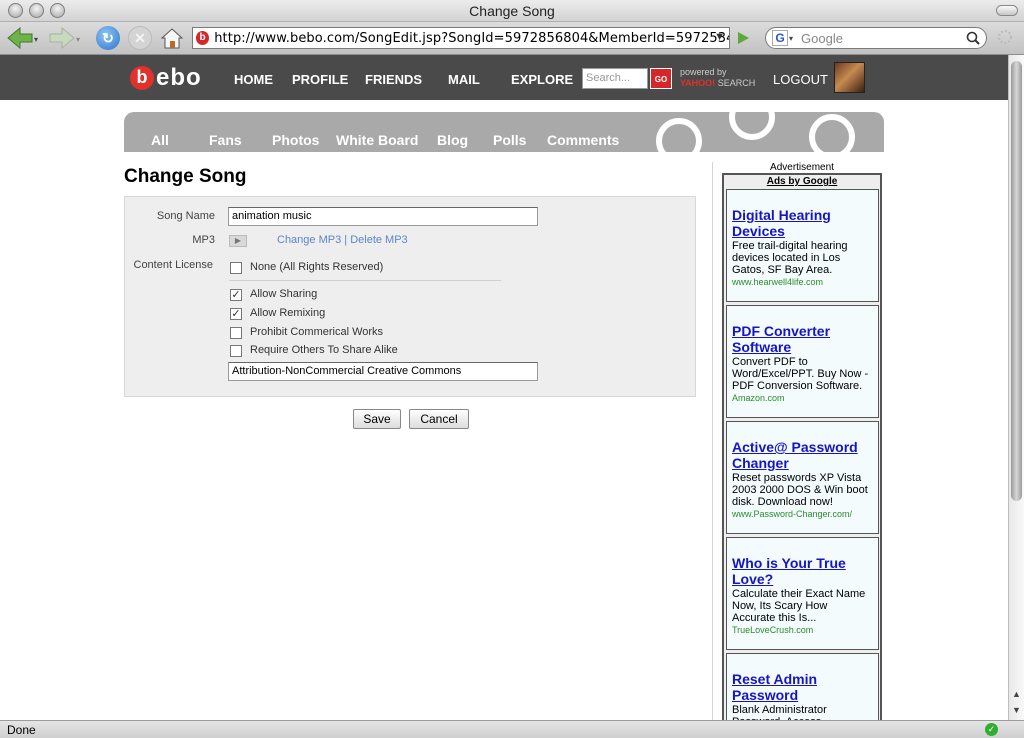 The width and height of the screenshot is (1024, 738). Describe the element at coordinates (698, 83) in the screenshot. I see `yahoo-text: YAHOO!` at that location.